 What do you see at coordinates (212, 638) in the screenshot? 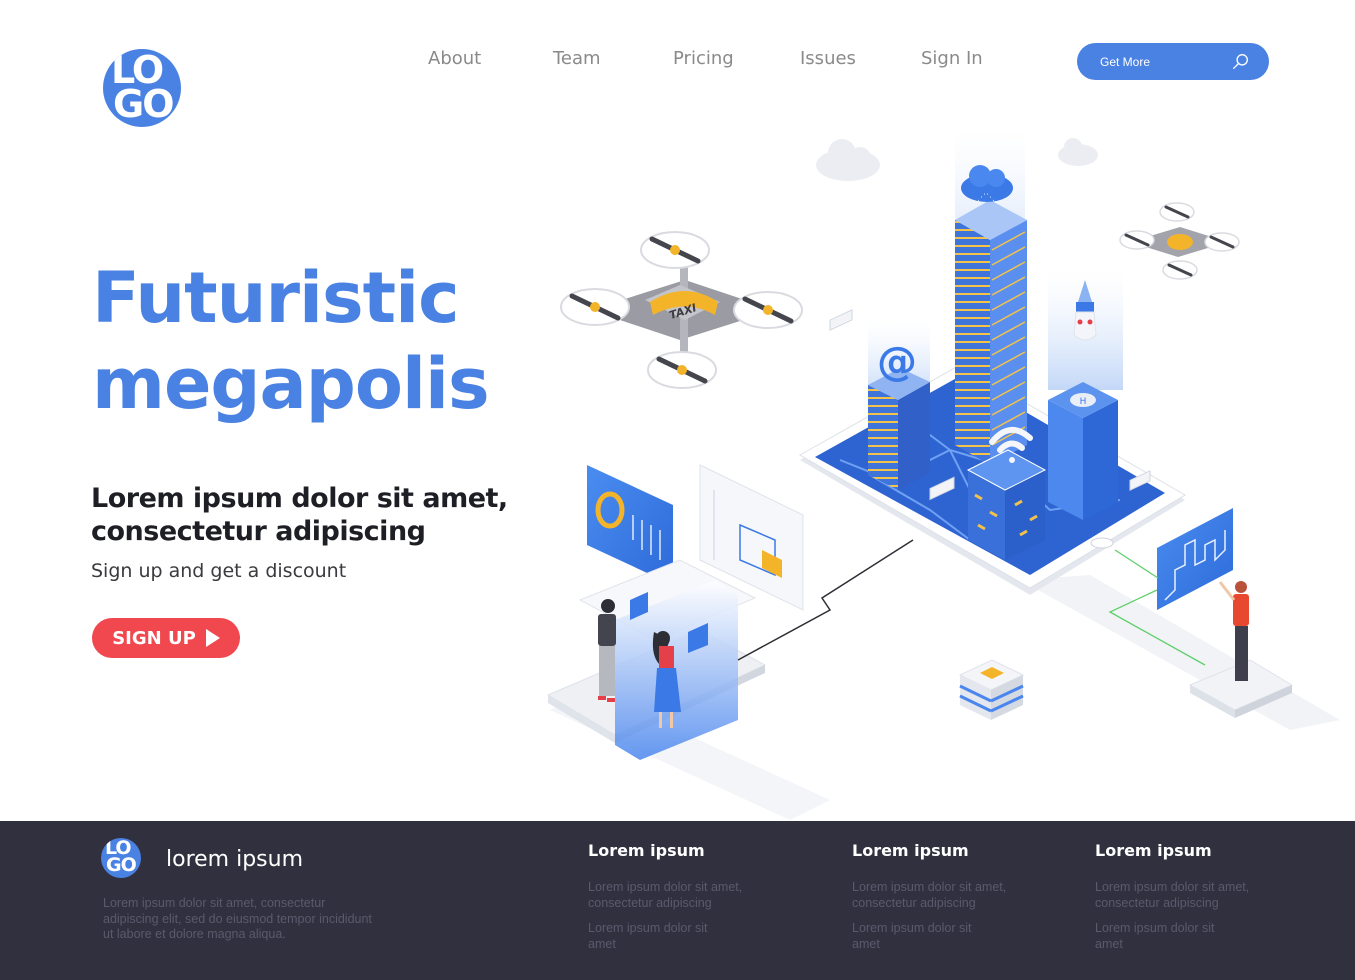
I see `play-icon` at bounding box center [212, 638].